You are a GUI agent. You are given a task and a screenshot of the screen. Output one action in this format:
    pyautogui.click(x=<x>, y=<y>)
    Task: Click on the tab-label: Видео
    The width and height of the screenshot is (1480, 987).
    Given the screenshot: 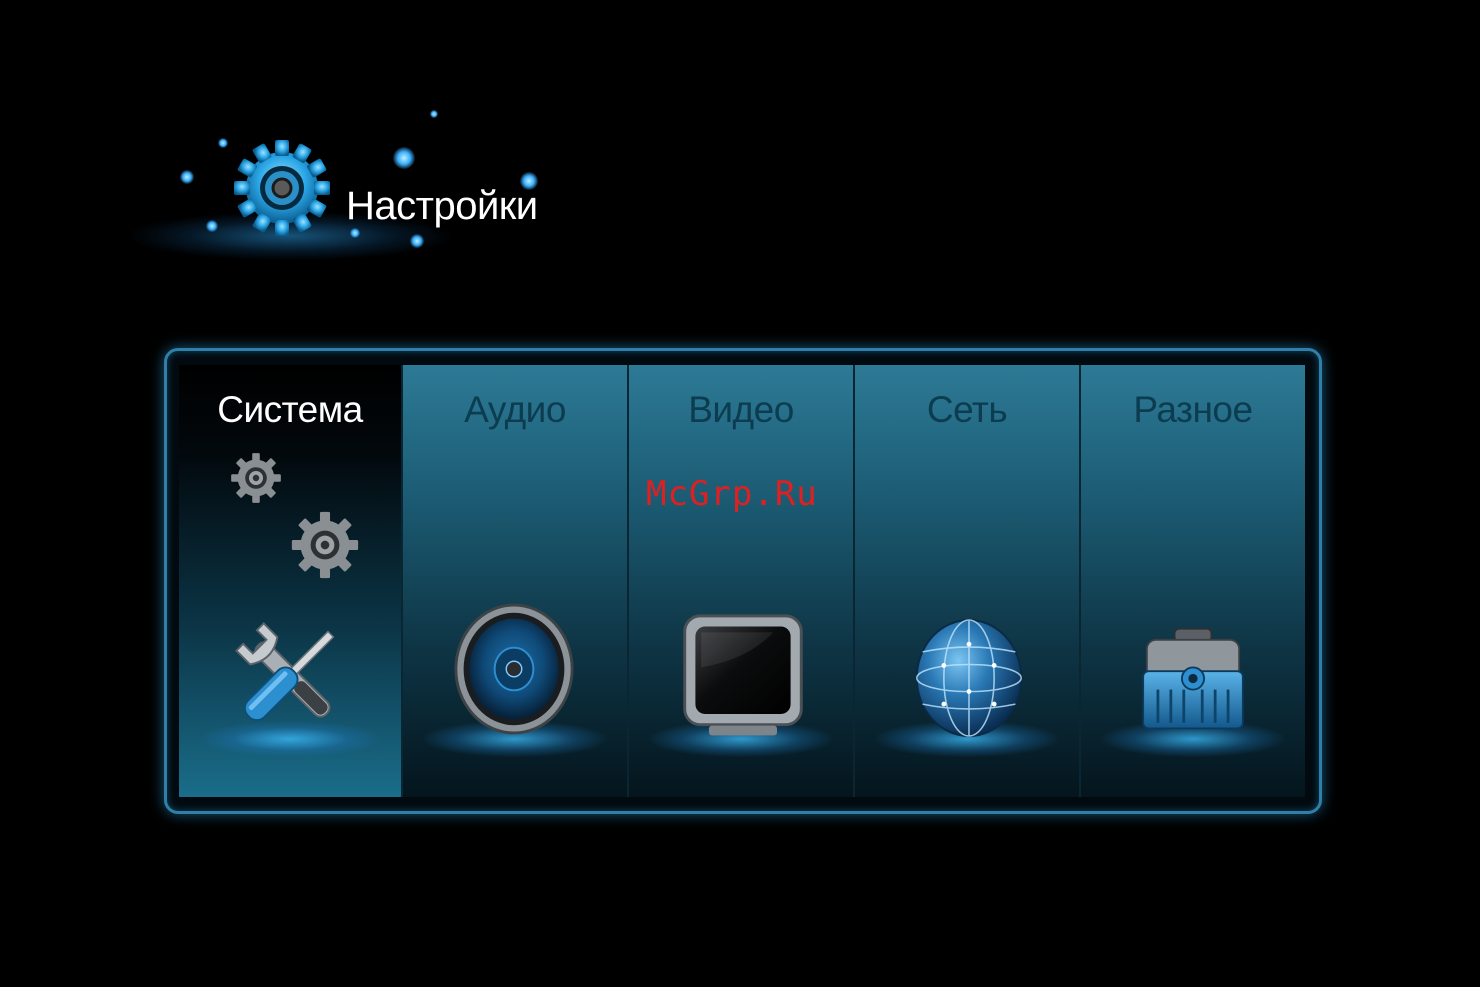 What is the action you would take?
    pyautogui.click(x=741, y=409)
    